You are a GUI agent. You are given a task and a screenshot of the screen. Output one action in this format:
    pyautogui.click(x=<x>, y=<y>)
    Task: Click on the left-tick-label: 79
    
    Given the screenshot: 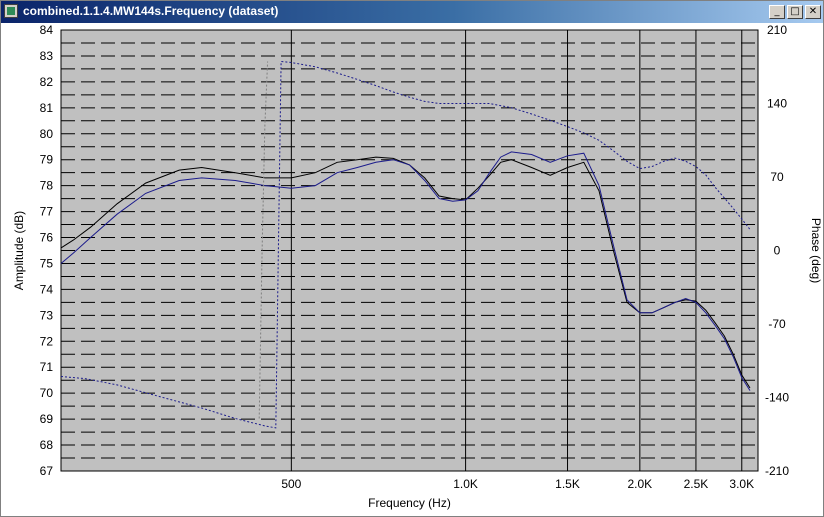 What is the action you would take?
    pyautogui.click(x=47, y=160)
    